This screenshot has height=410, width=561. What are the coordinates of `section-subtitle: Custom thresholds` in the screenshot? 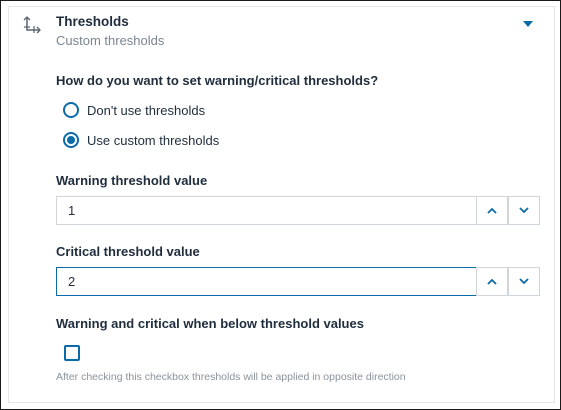 It's located at (110, 40).